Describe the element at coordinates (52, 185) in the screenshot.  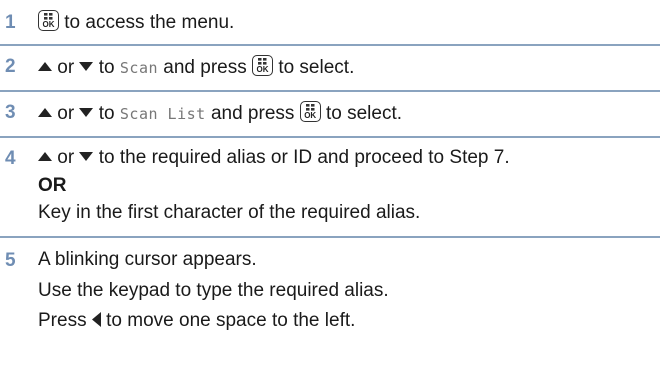
I see `or-label: OR` at that location.